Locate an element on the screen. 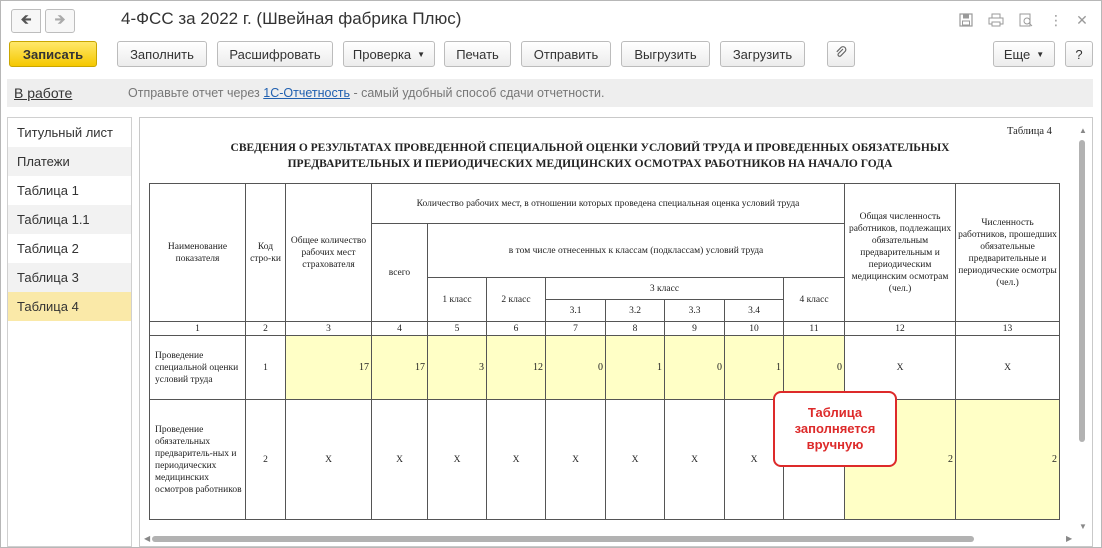  sidebar-item-title-page: Титульный лист is located at coordinates (69, 132).